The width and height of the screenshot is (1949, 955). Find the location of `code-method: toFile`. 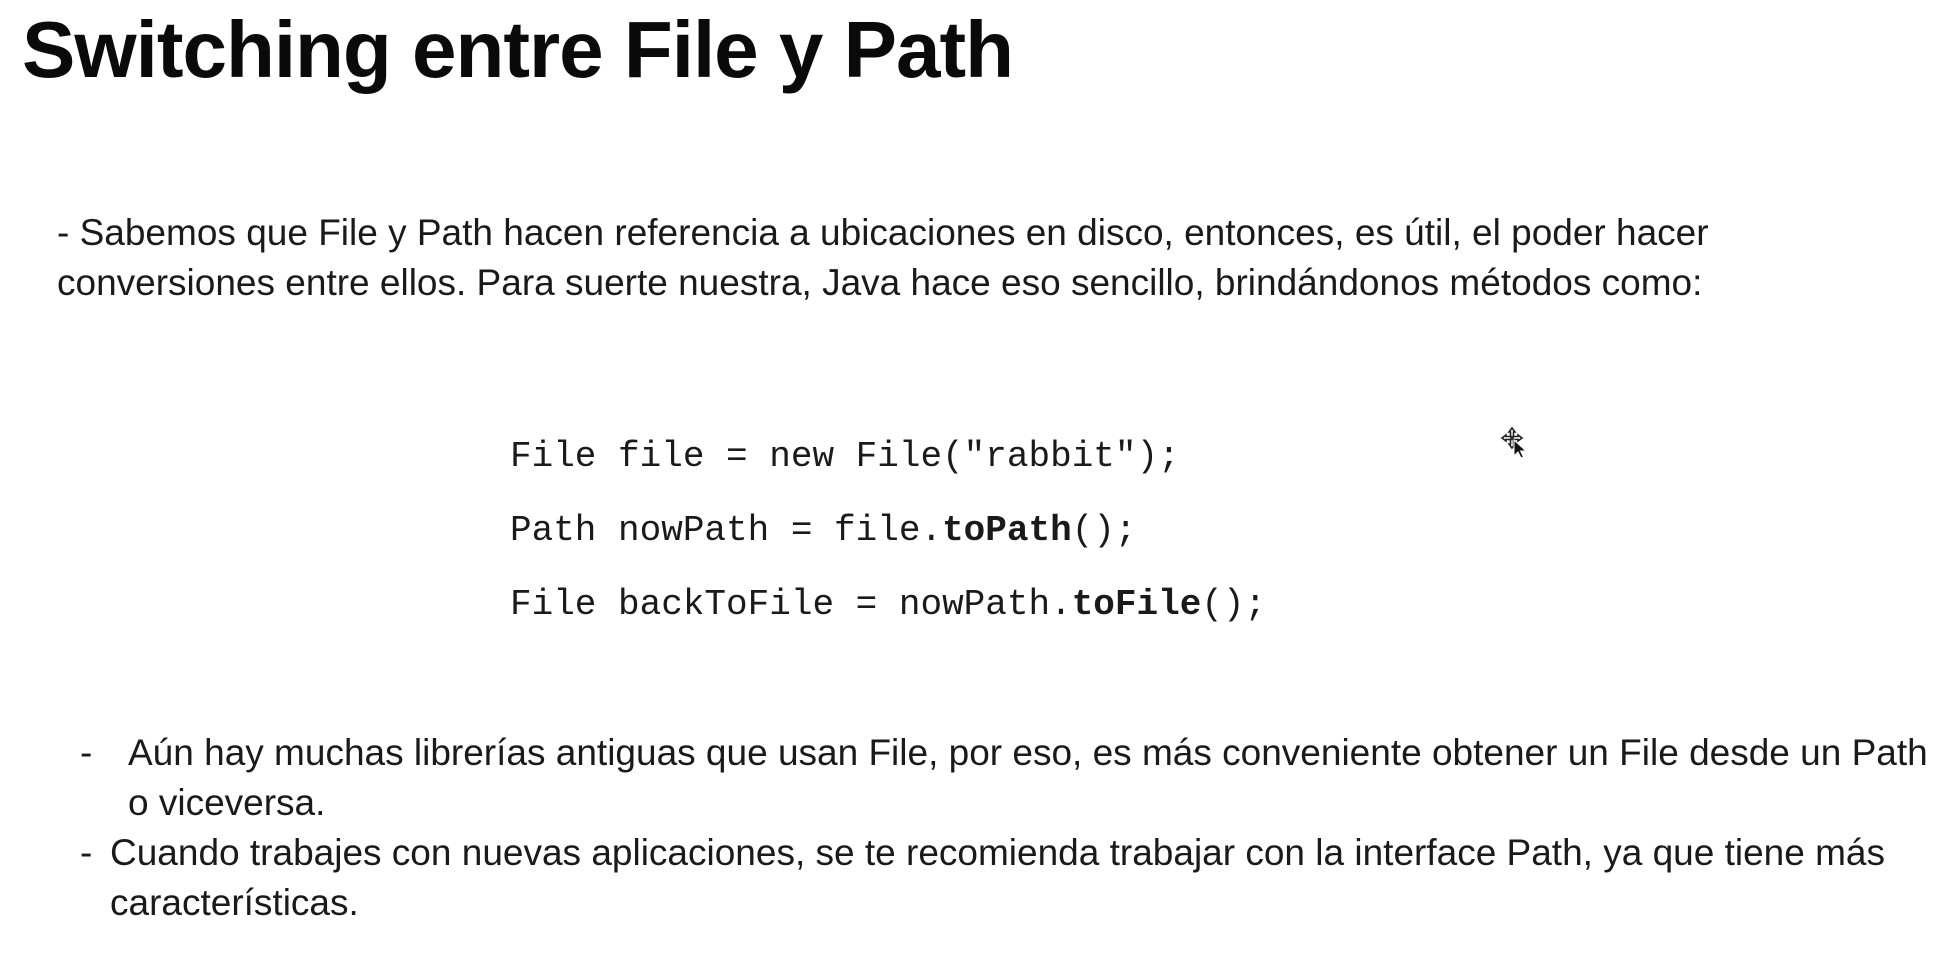

code-method: toFile is located at coordinates (1136, 604).